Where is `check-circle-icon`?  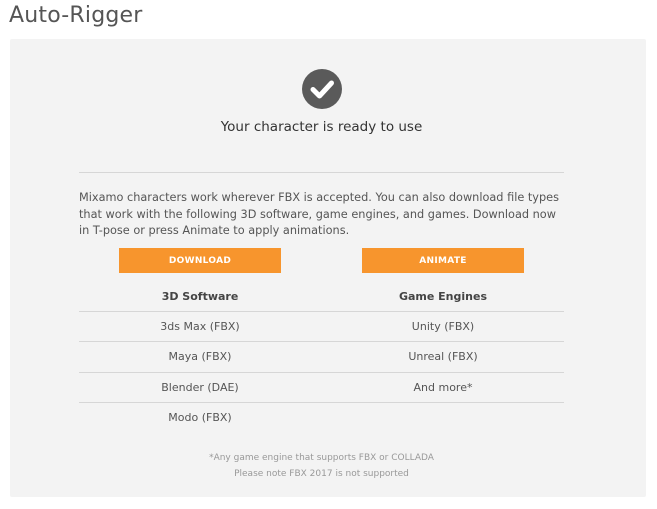 check-circle-icon is located at coordinates (322, 89).